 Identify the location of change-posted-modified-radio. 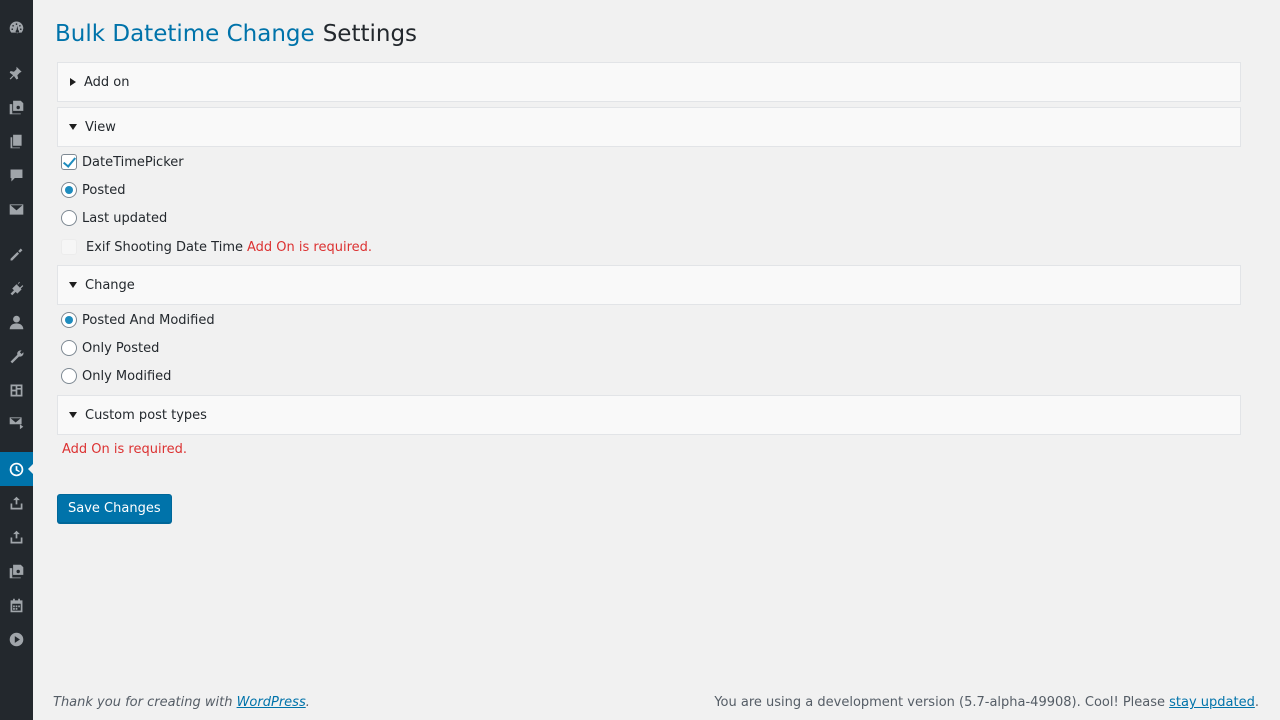
(69, 320).